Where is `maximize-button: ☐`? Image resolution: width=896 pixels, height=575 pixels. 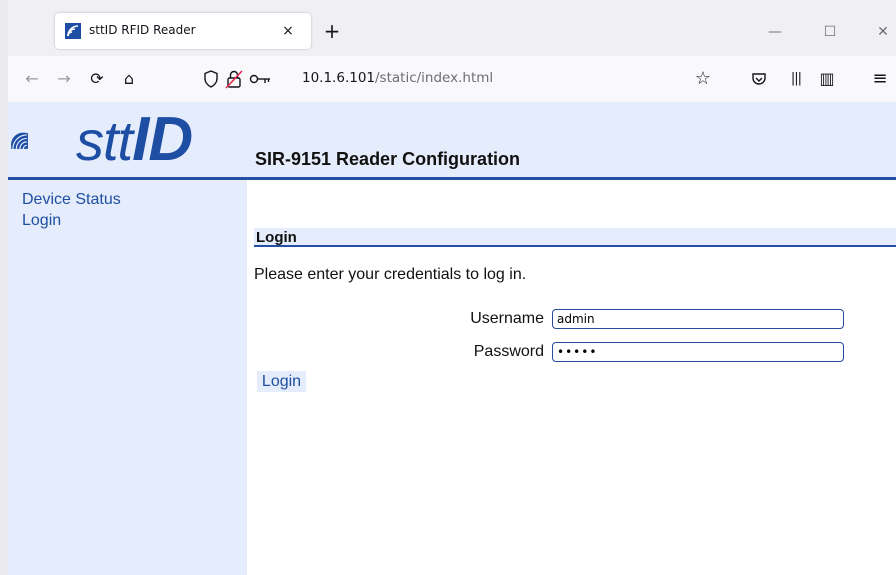
maximize-button: ☐ is located at coordinates (830, 32).